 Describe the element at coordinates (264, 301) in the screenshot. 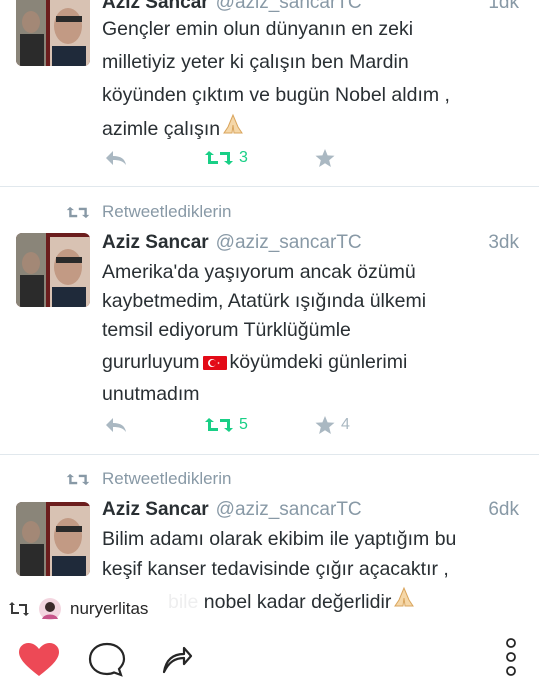

I see `text-line: kaybetmedim, Atatürk ışığında ülkemi` at that location.